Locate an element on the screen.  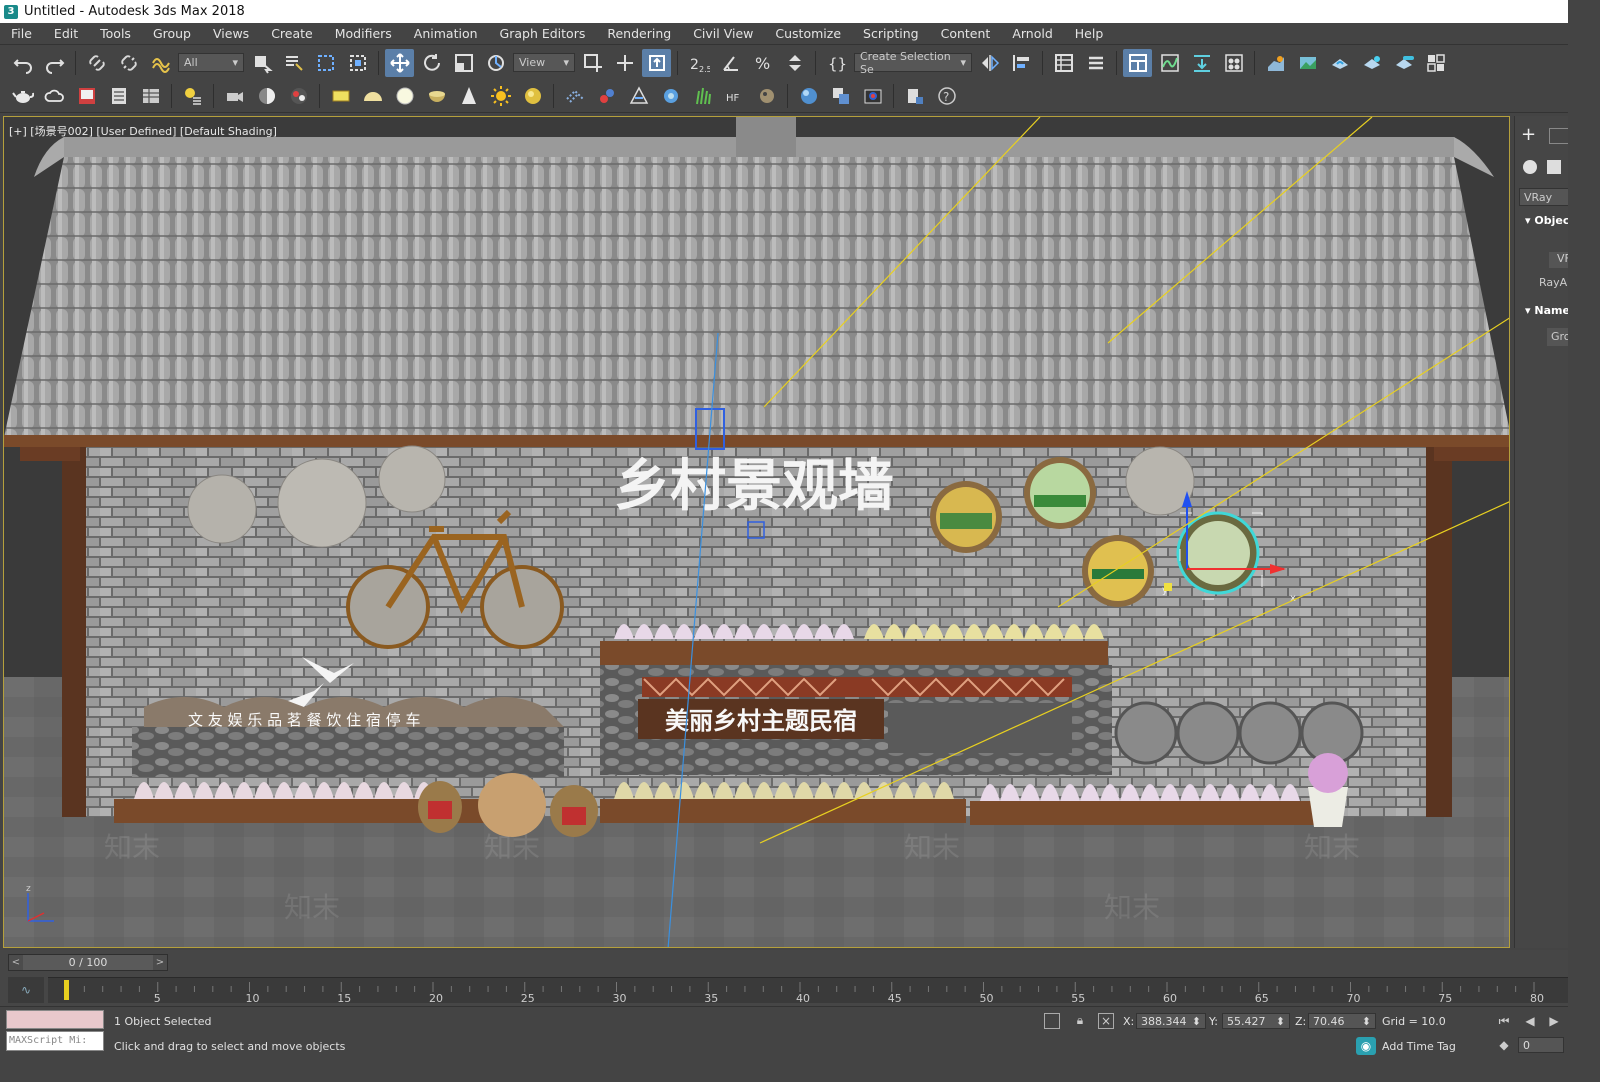
rectangle-selection-icon is located at coordinates (325, 63).